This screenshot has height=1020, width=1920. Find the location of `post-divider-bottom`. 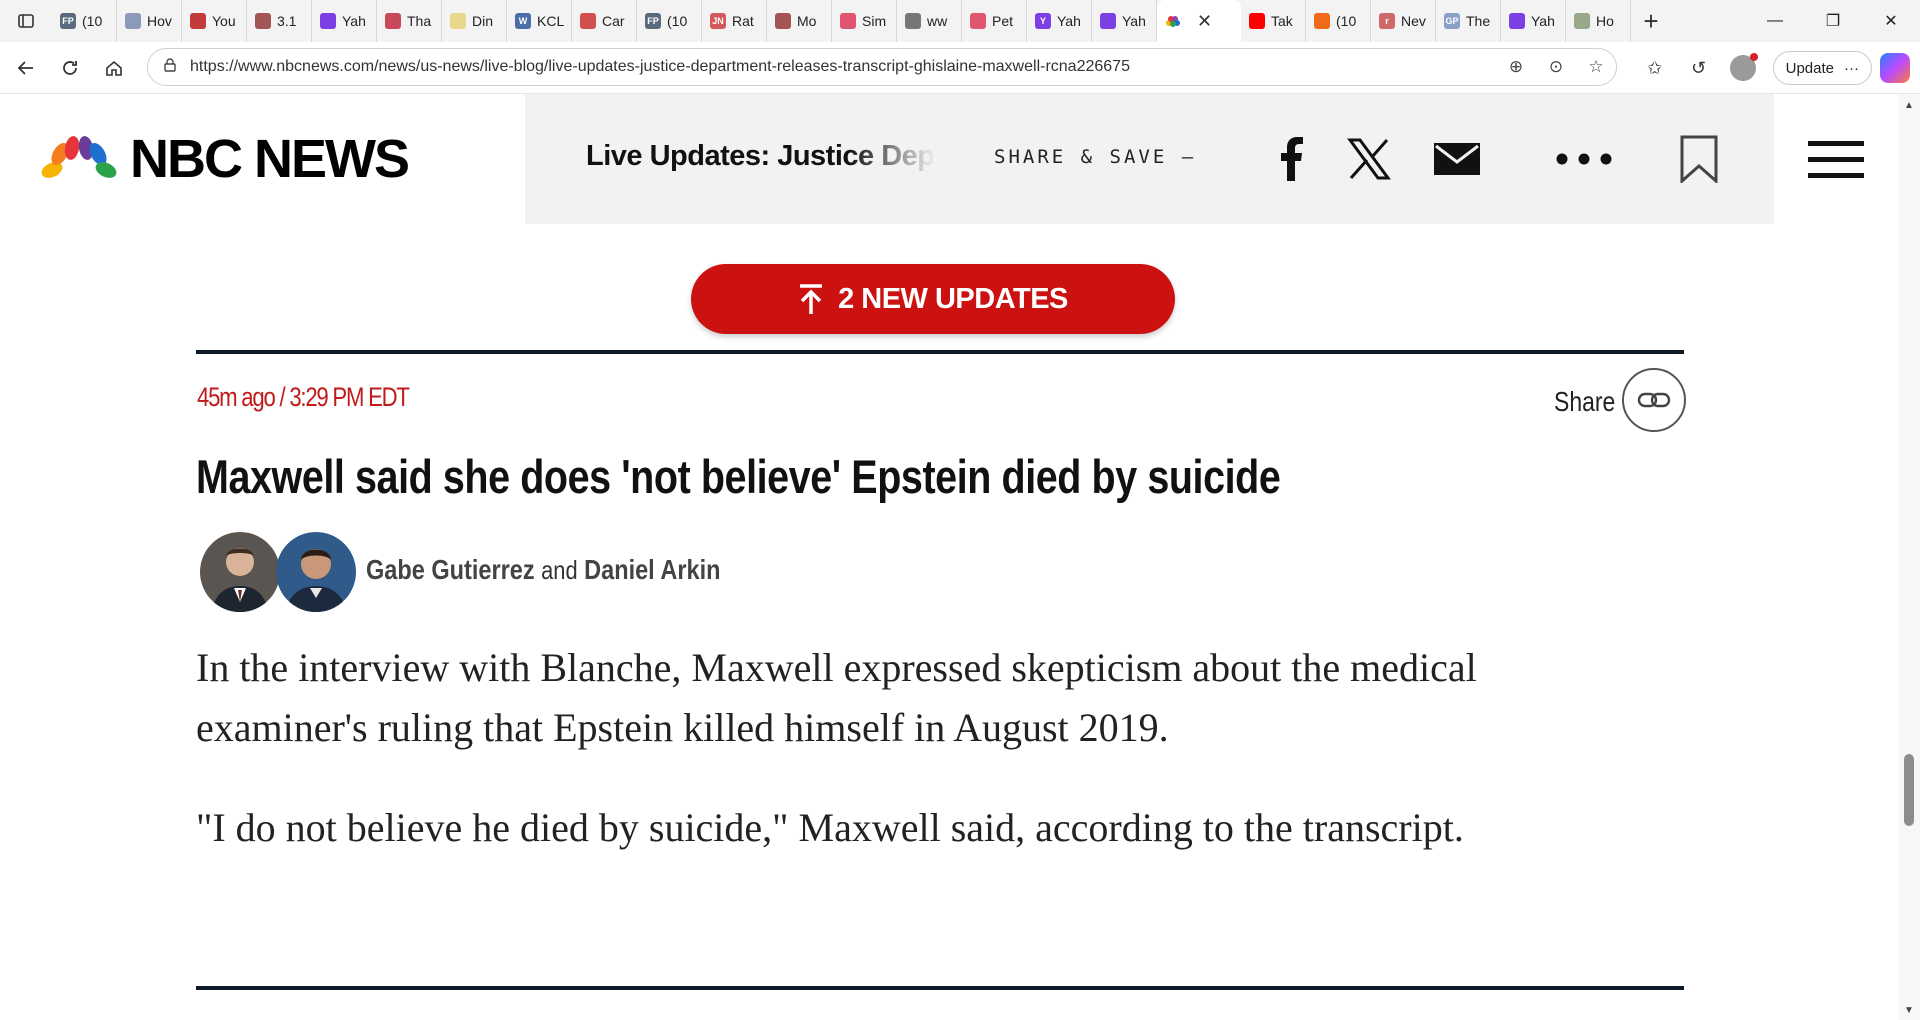

post-divider-bottom is located at coordinates (940, 988).